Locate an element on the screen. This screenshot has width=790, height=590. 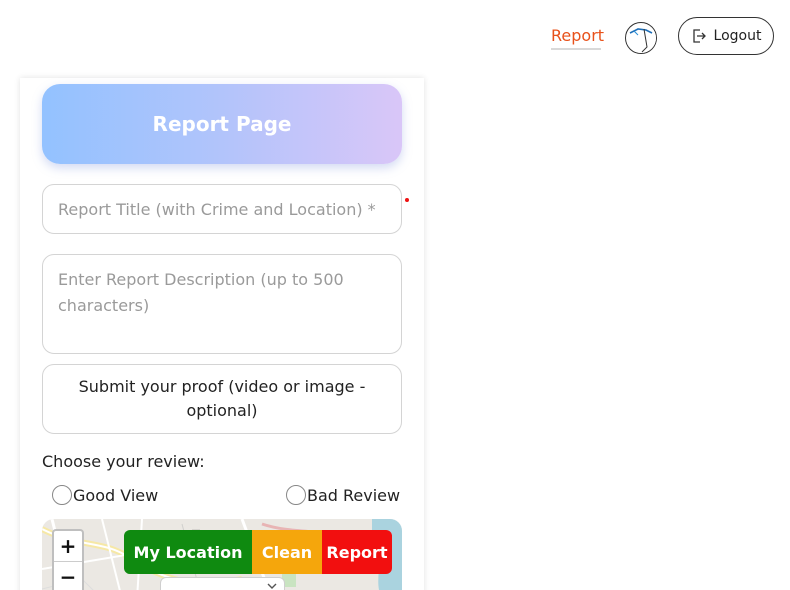
avatar is located at coordinates (641, 38).